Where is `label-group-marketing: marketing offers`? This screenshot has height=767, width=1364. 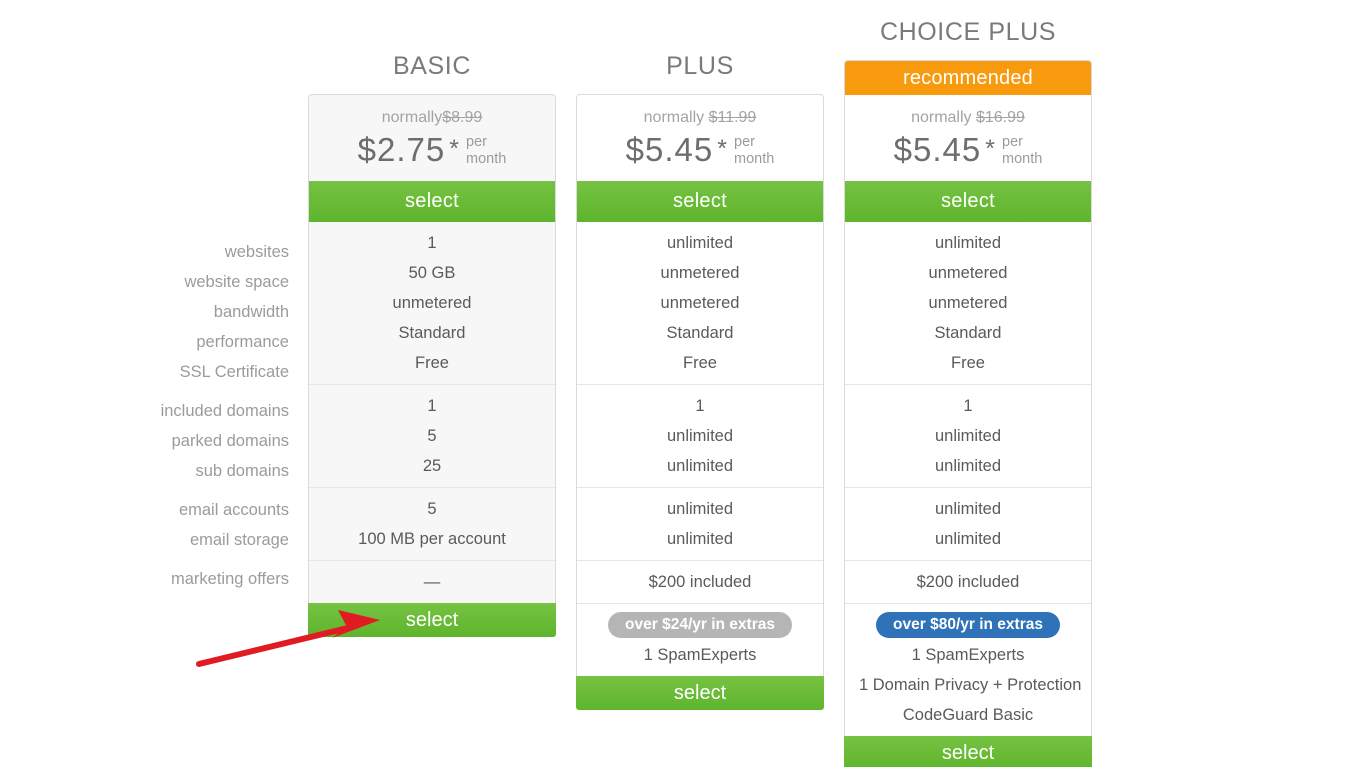 label-group-marketing: marketing offers is located at coordinates (144, 579).